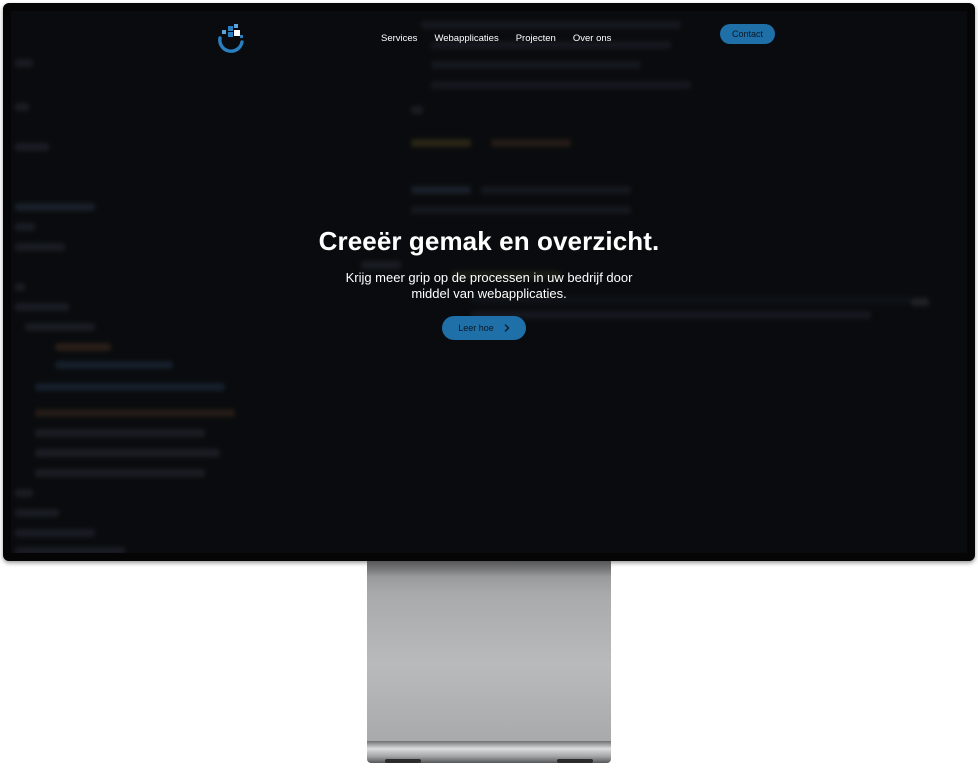 This screenshot has height=768, width=978. I want to click on nav-item-projecten: Projecten, so click(536, 38).